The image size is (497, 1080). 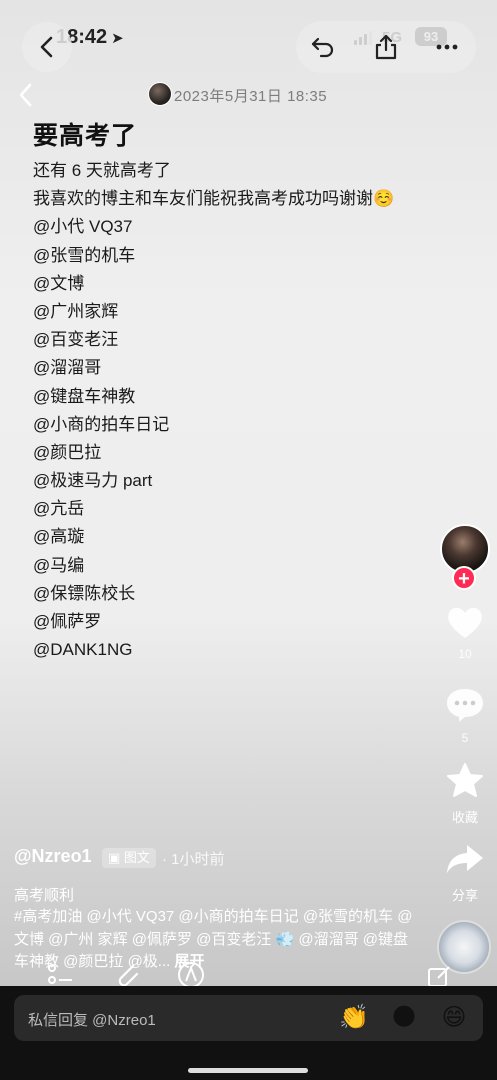 What do you see at coordinates (84, 396) in the screenshot?
I see `post-mention: @键盘车神教` at bounding box center [84, 396].